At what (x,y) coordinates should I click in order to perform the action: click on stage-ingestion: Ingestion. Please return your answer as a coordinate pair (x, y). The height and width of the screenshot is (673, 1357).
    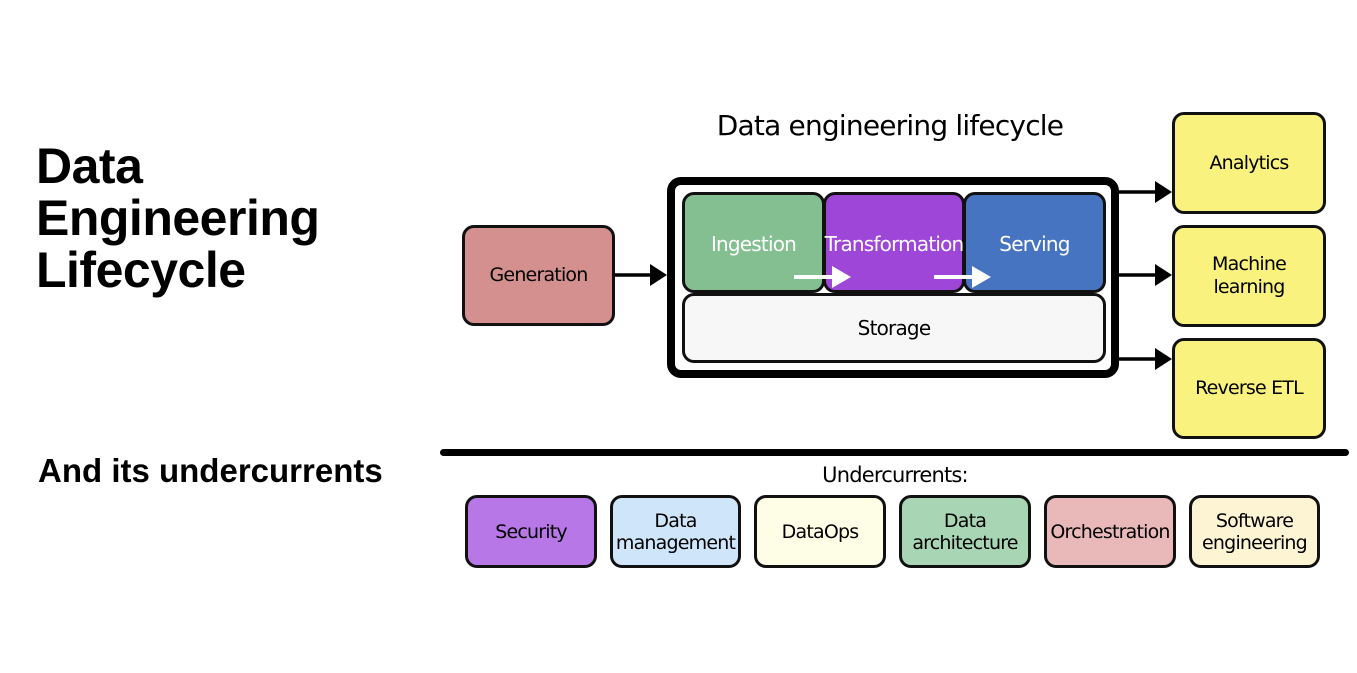
    Looking at the image, I should click on (753, 242).